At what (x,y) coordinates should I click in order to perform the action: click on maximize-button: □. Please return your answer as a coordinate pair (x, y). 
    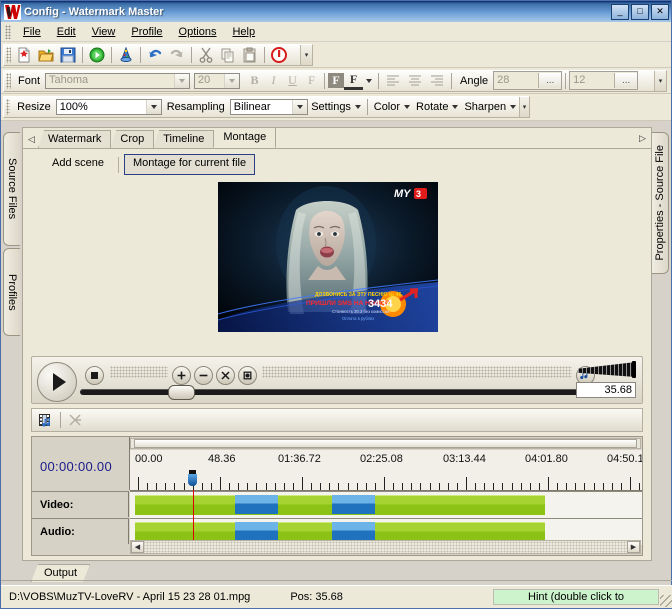
    Looking at the image, I should click on (640, 11).